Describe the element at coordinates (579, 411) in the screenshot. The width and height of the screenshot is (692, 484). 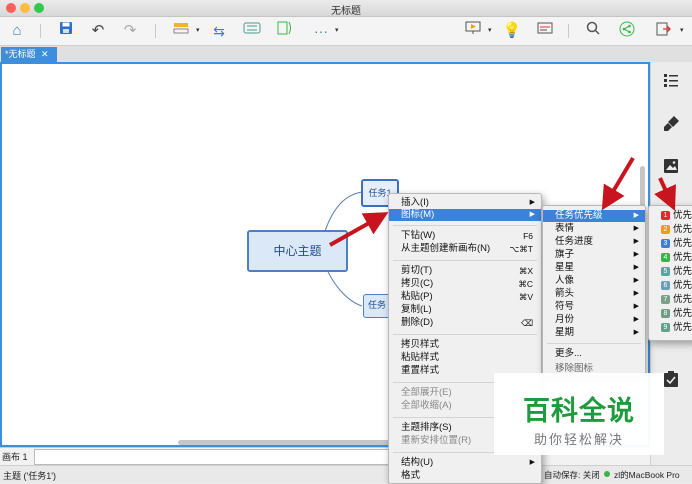
I see `watermark-title: 百科全说` at that location.